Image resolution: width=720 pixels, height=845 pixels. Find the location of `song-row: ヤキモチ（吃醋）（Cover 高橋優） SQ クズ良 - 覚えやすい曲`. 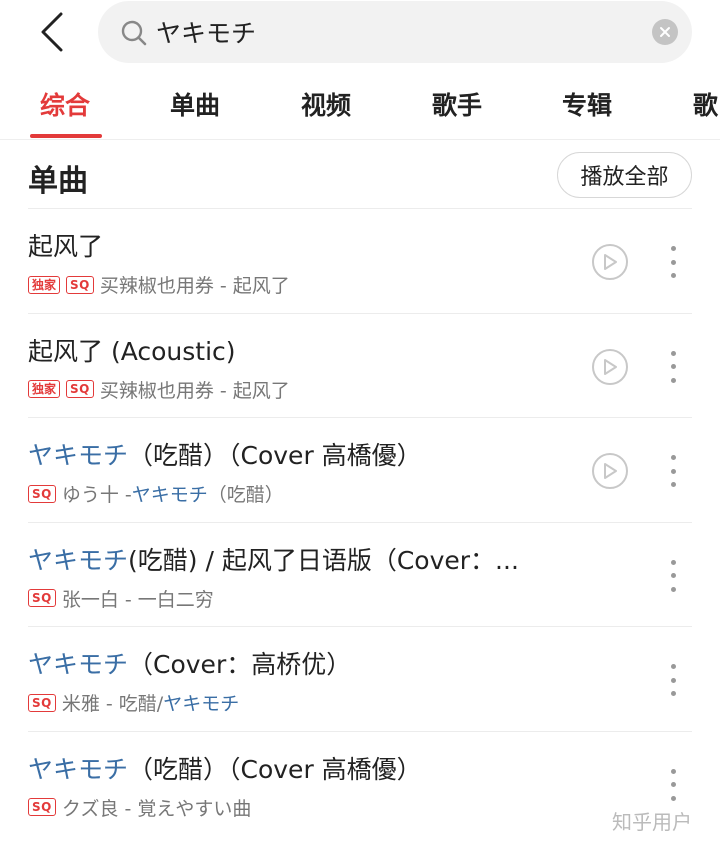

song-row: ヤキモチ（吃醋）（Cover 高橋優） SQ クズ良 - 覚えやすい曲 is located at coordinates (360, 783).